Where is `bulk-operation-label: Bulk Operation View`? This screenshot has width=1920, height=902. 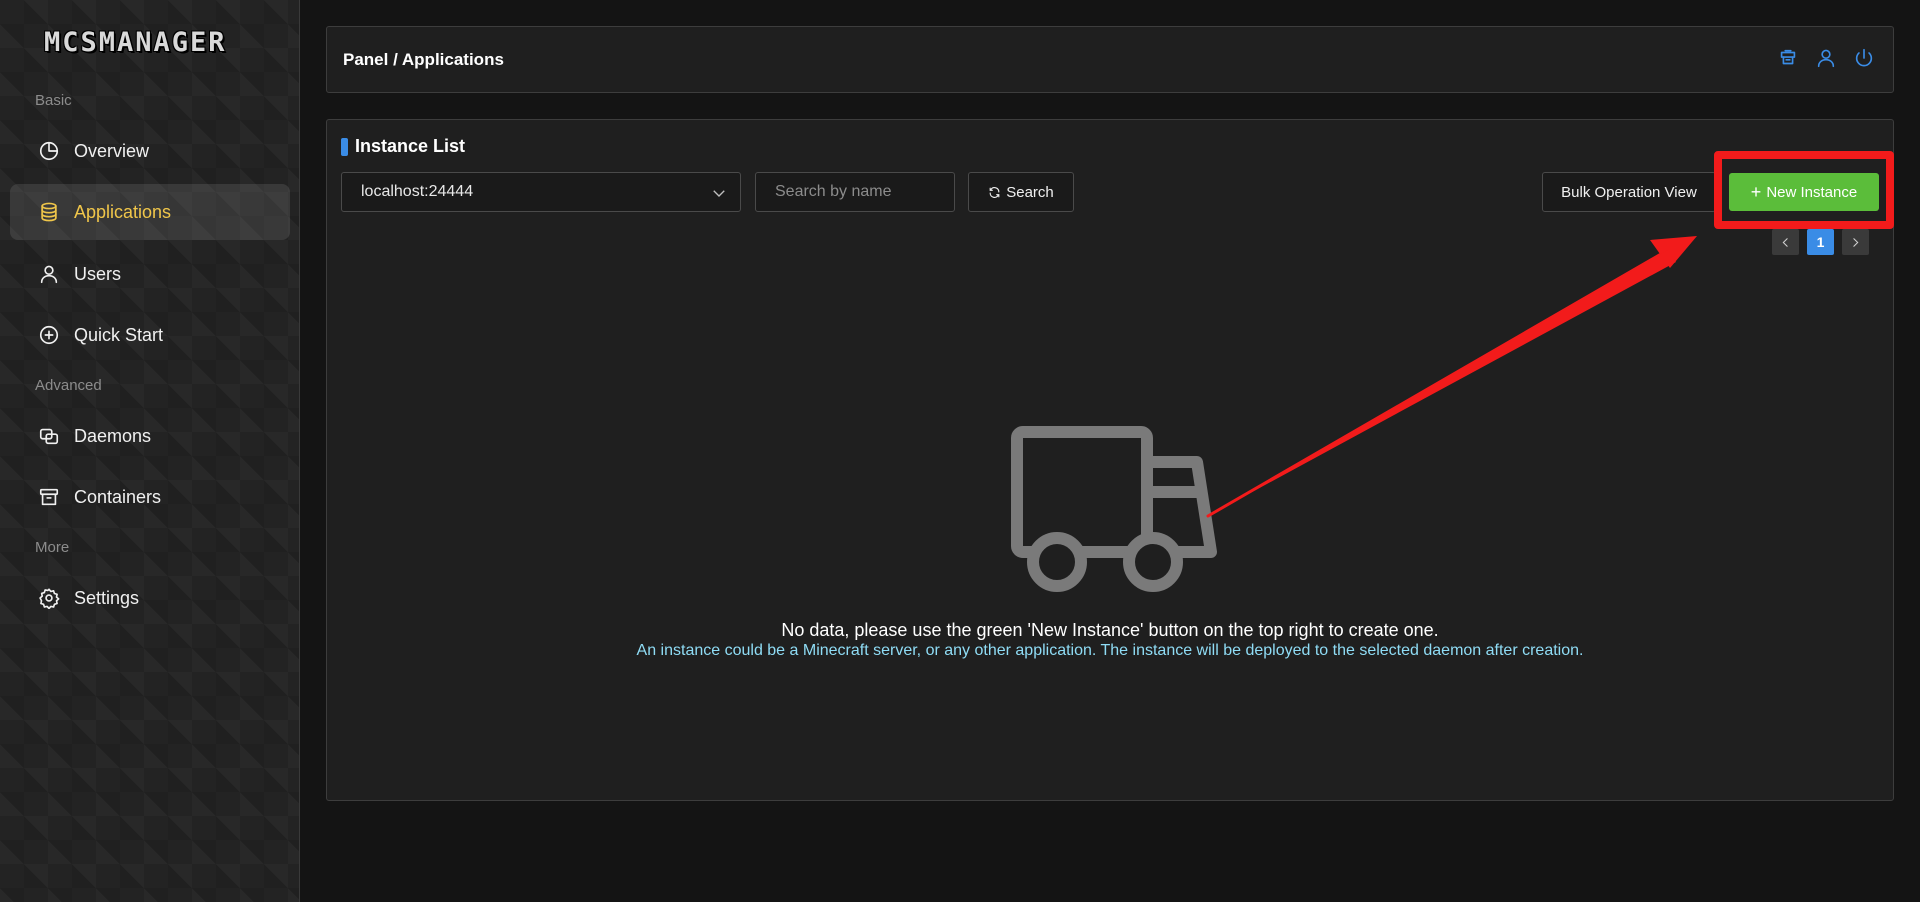
bulk-operation-label: Bulk Operation View is located at coordinates (1629, 192).